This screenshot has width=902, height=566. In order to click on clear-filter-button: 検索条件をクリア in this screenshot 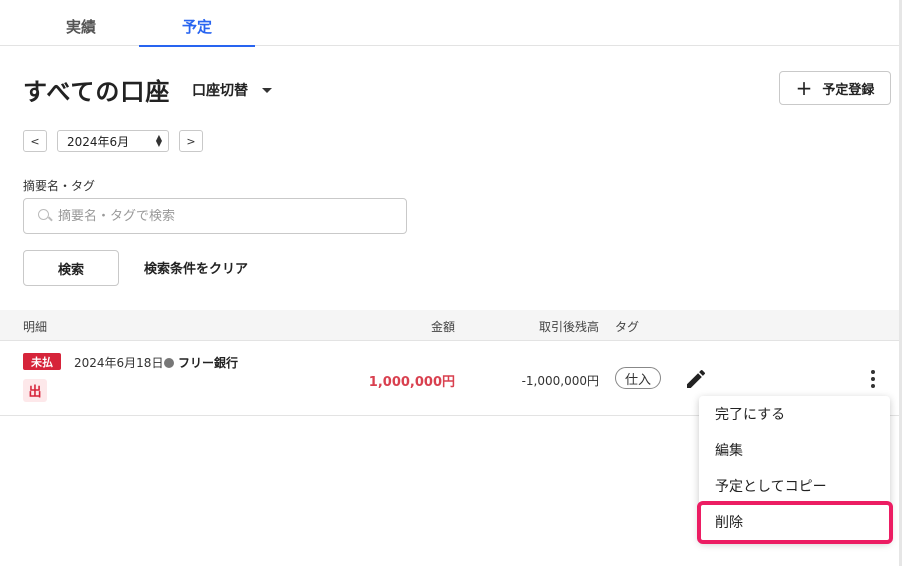, I will do `click(196, 267)`.